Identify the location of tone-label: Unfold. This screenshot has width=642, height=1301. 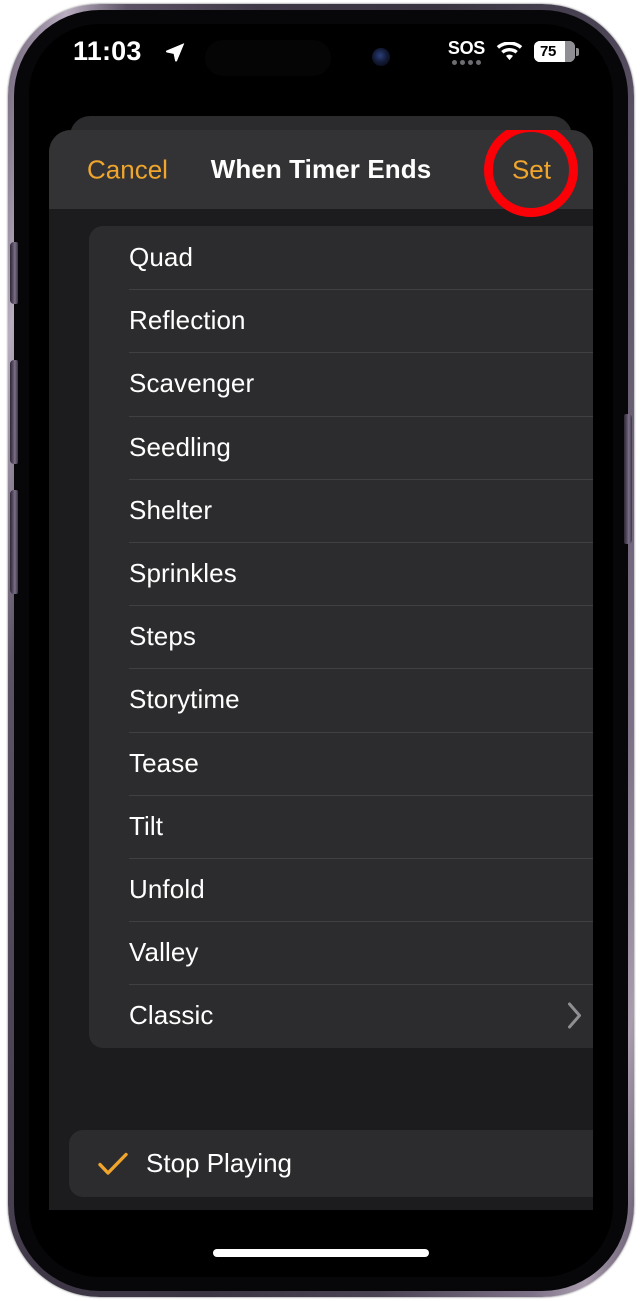
(167, 888).